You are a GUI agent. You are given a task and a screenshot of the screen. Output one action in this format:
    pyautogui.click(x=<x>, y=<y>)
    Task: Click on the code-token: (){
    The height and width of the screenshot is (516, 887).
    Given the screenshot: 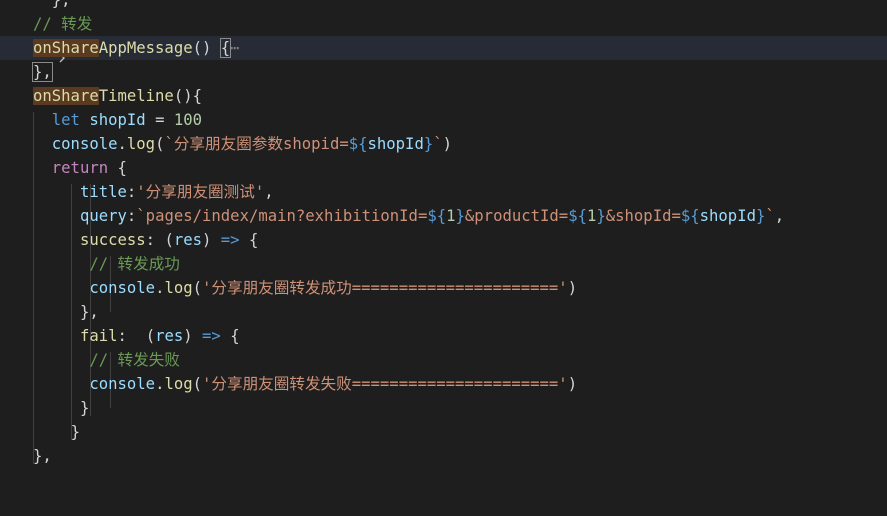 What is the action you would take?
    pyautogui.click(x=187, y=96)
    